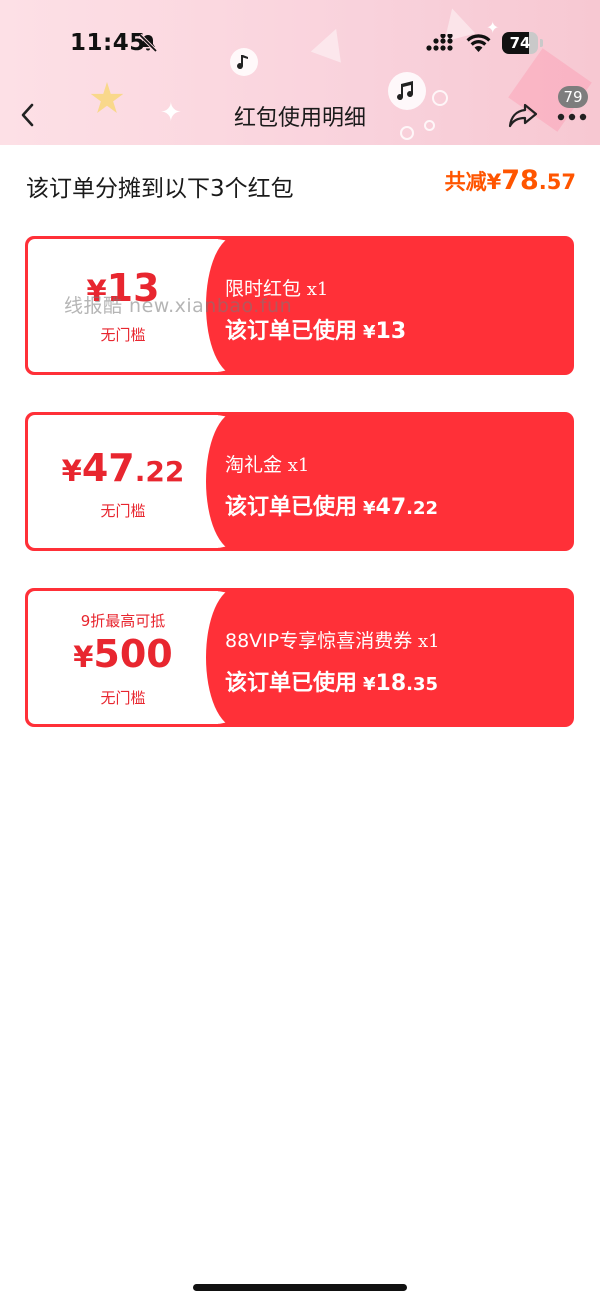 The image size is (600, 1303). I want to click on coupon-used: 该订单已使用 ¥18.35, so click(331, 681).